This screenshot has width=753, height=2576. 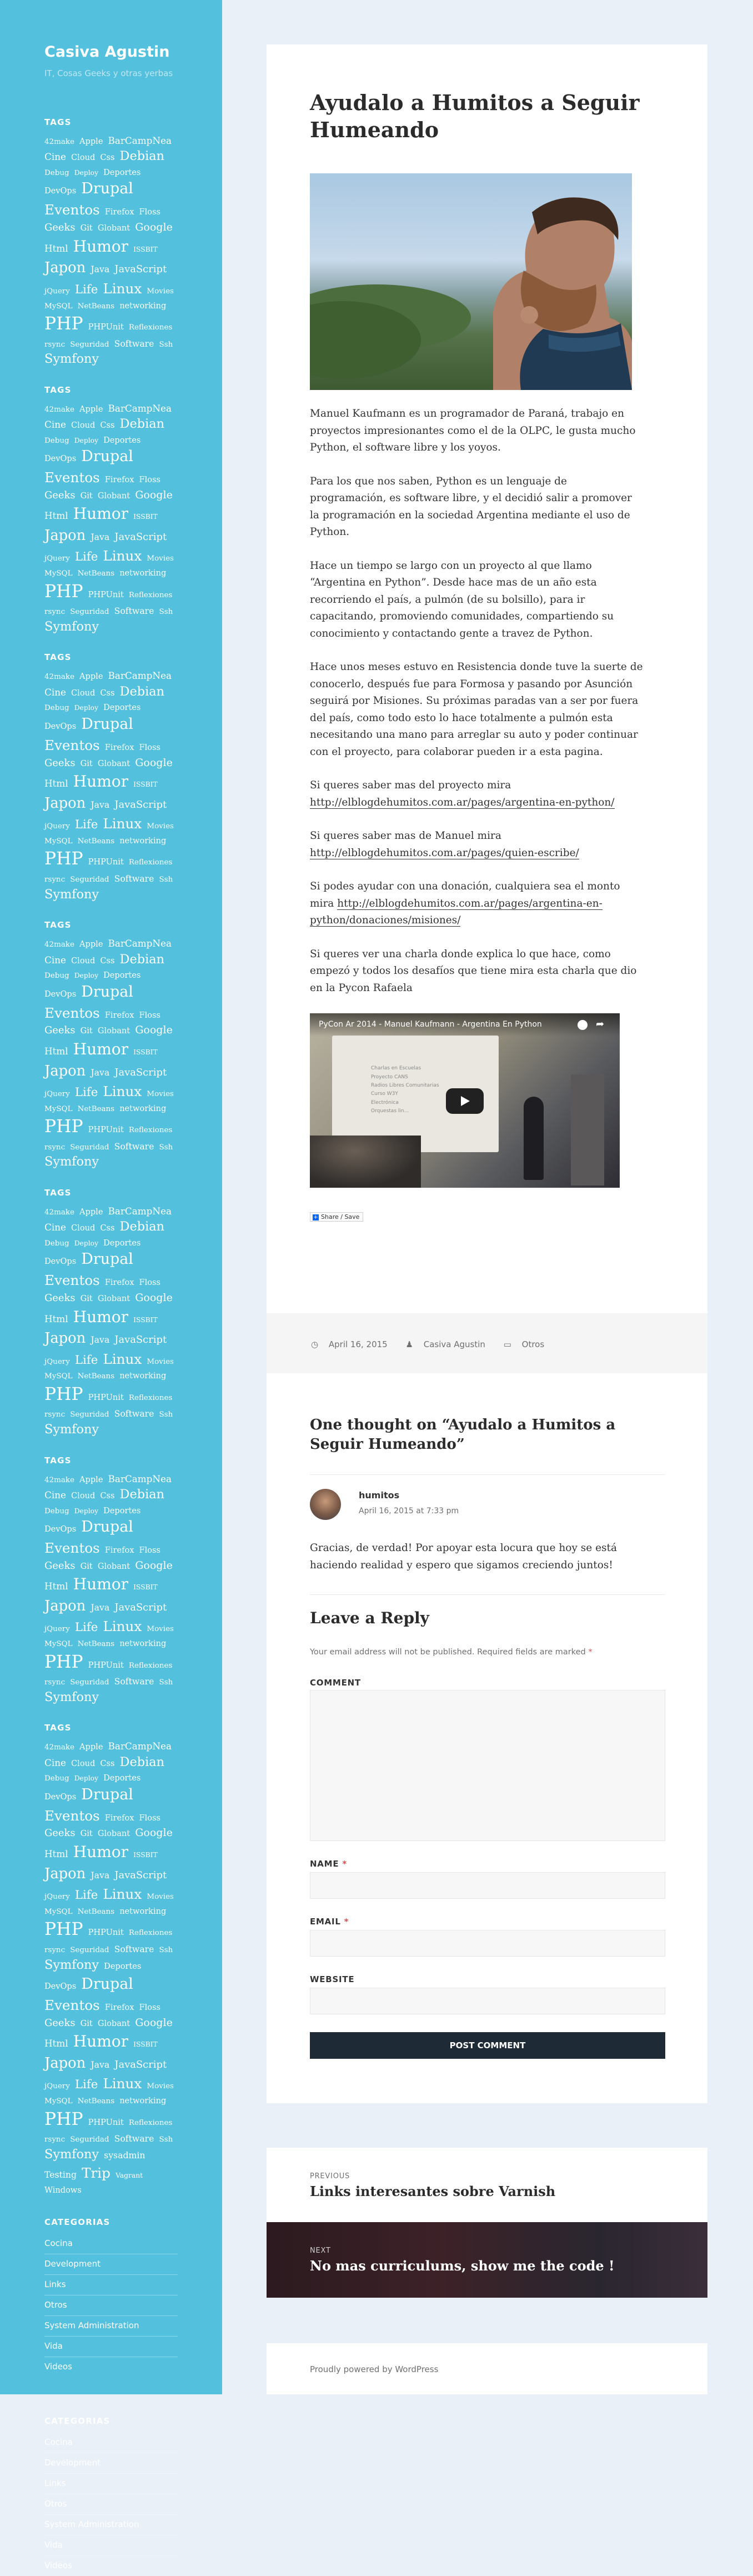 What do you see at coordinates (111, 2285) in the screenshot?
I see `category-item: Links` at bounding box center [111, 2285].